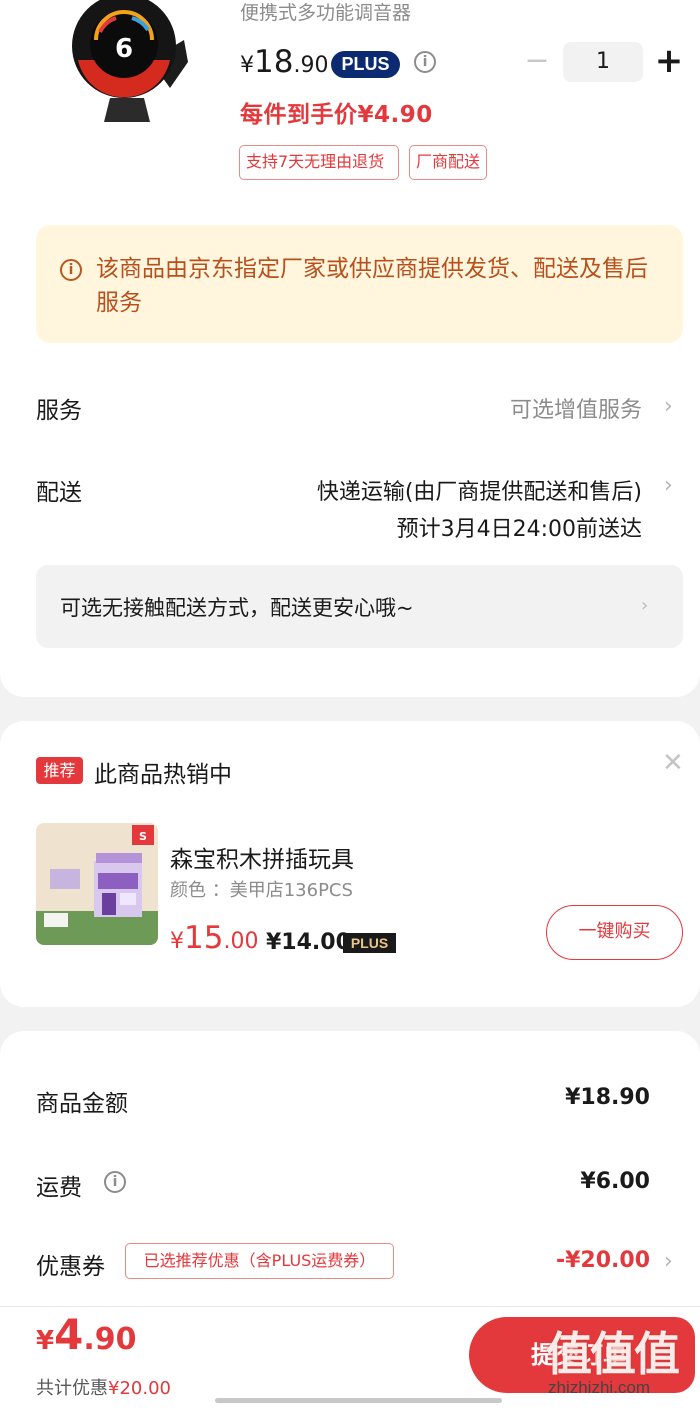 This screenshot has width=700, height=1408. What do you see at coordinates (319, 162) in the screenshot?
I see `return-policy-tag: 支持7天无理由退货` at bounding box center [319, 162].